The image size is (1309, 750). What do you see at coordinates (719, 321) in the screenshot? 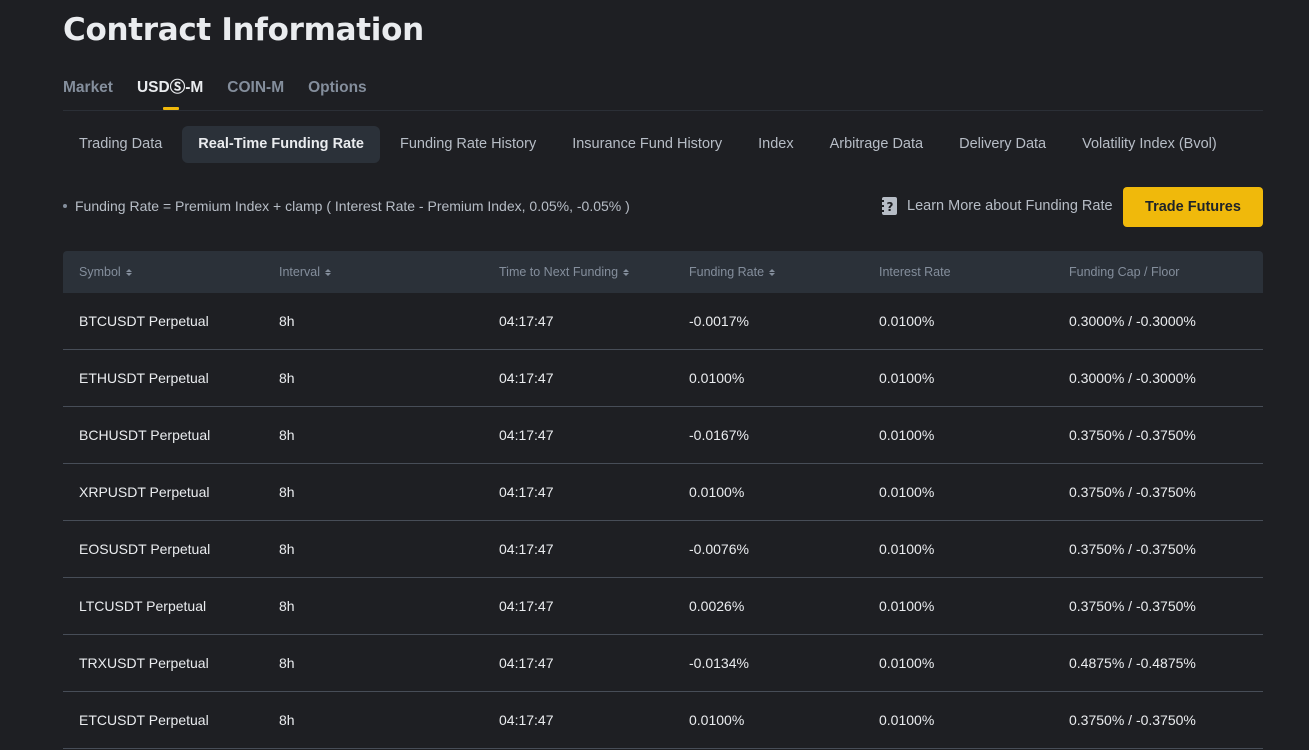
I see `cell-funding-rate: -0.0017%` at bounding box center [719, 321].